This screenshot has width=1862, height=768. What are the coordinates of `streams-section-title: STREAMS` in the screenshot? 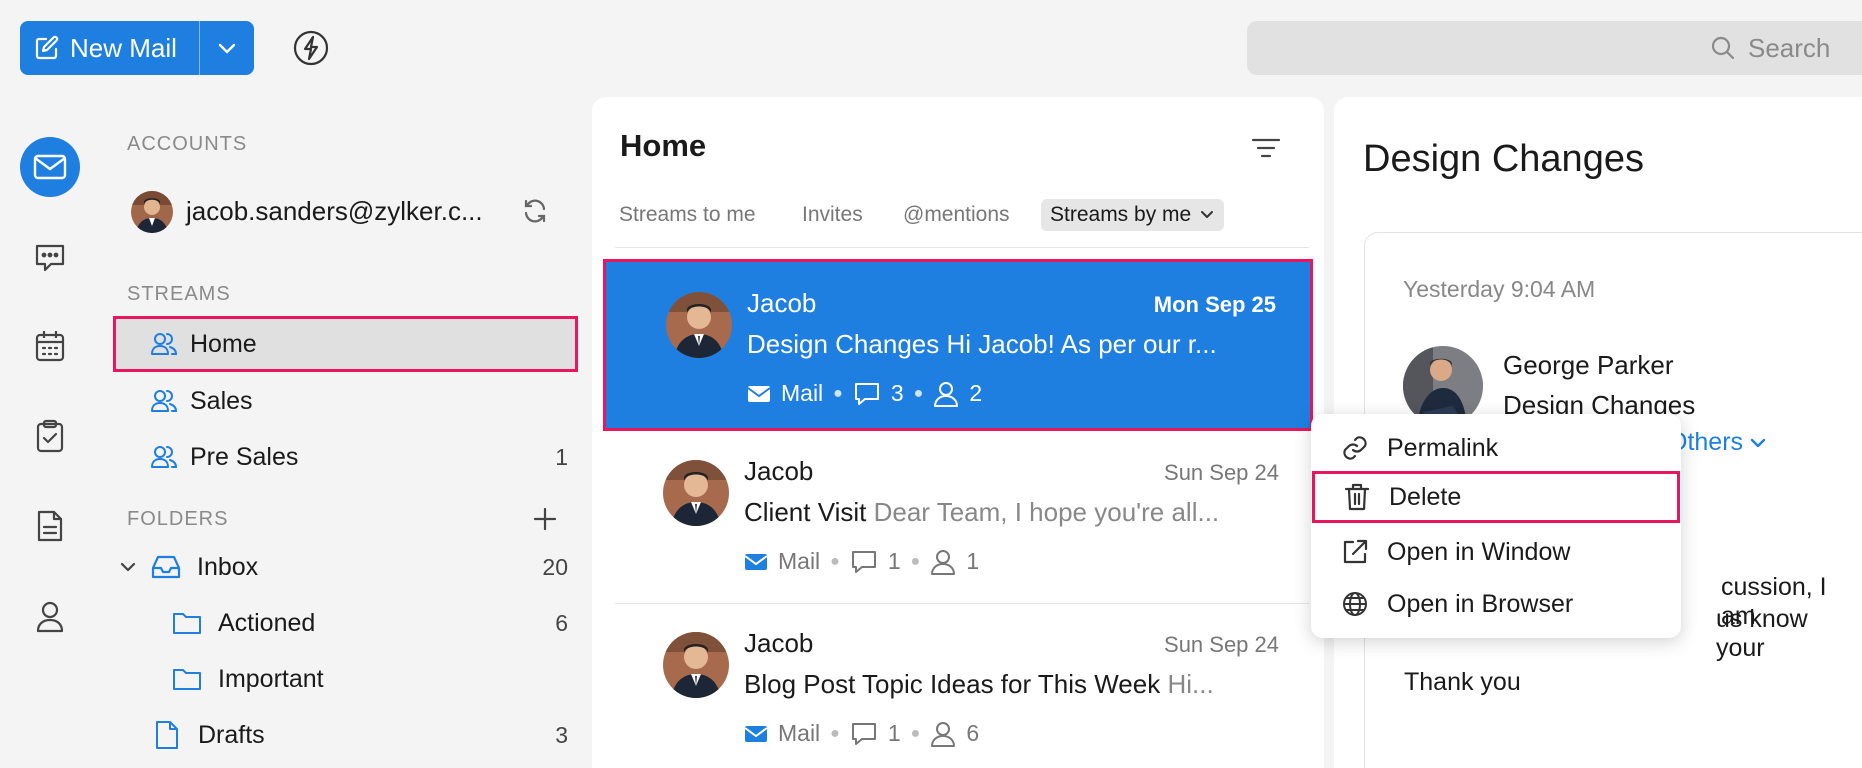 It's located at (179, 294).